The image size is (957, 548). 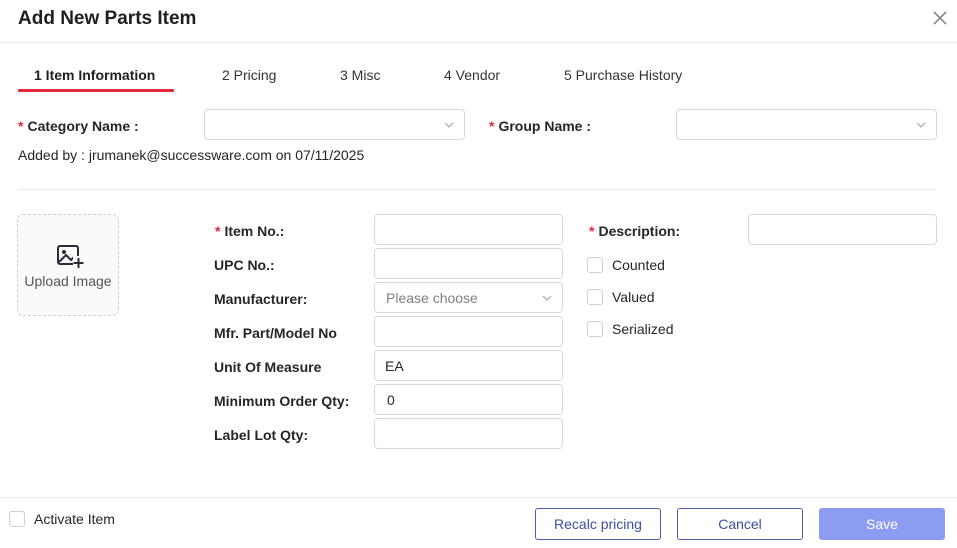 I want to click on minimum-order-qty-label: Minimum Order Qty:, so click(x=281, y=401).